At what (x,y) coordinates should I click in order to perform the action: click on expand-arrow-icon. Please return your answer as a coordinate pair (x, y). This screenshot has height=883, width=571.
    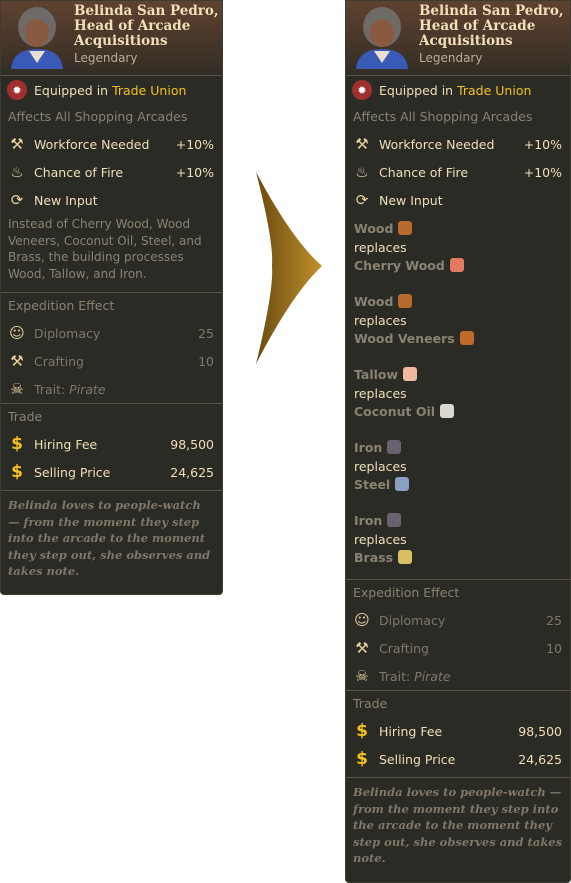
    Looking at the image, I should click on (289, 268).